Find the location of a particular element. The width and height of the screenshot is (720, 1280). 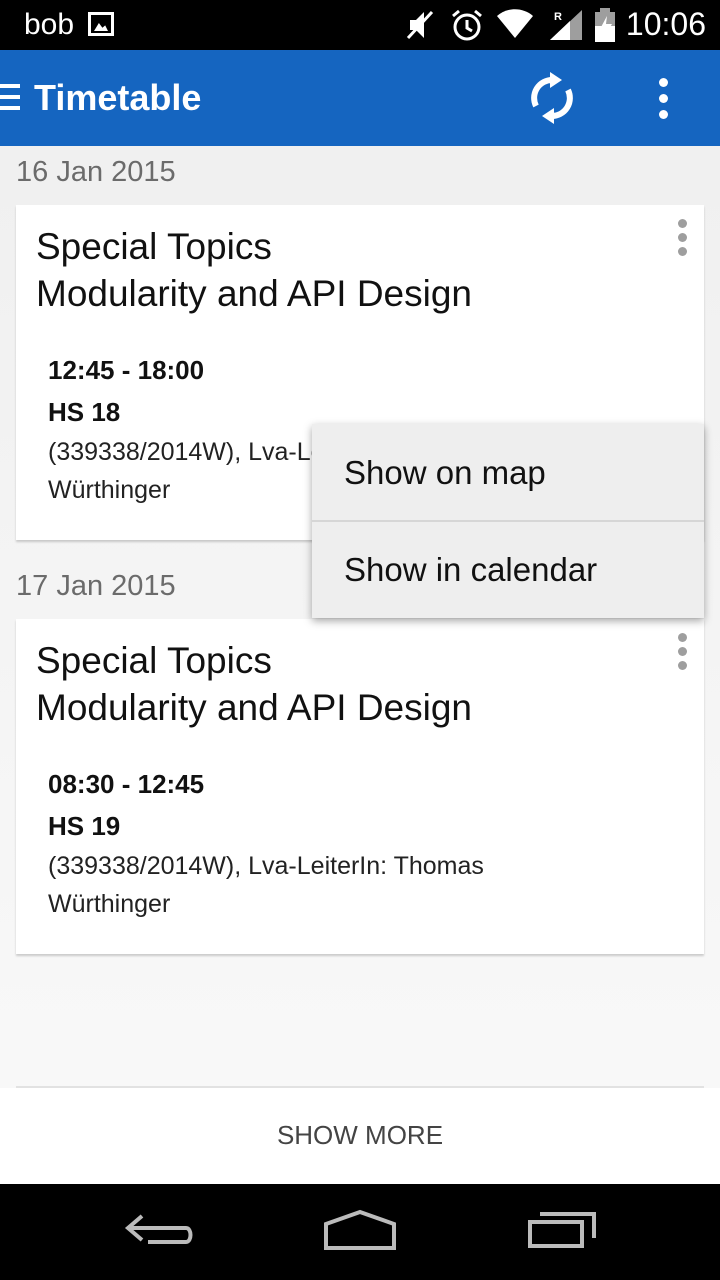

menu-icon is located at coordinates (10, 98).